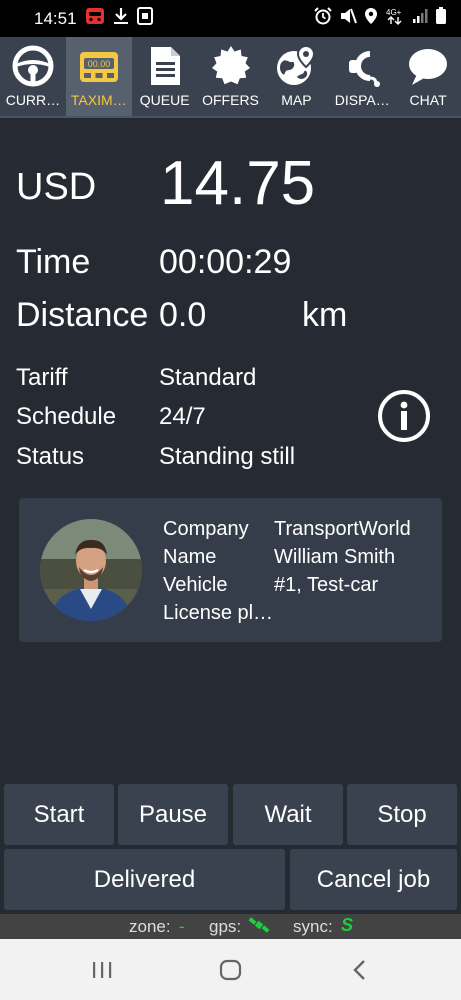 The image size is (461, 1000). I want to click on back-icon, so click(359, 970).